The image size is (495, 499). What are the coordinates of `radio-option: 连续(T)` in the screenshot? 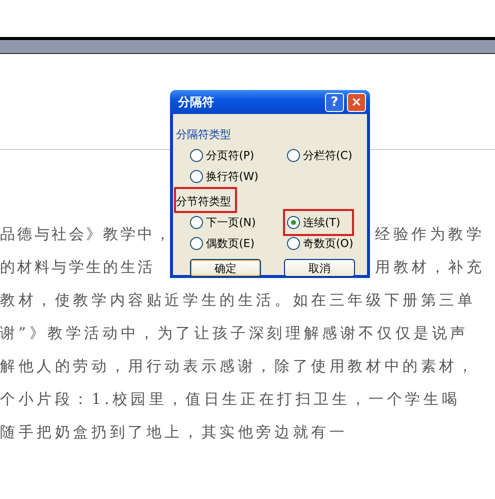 It's located at (318, 222).